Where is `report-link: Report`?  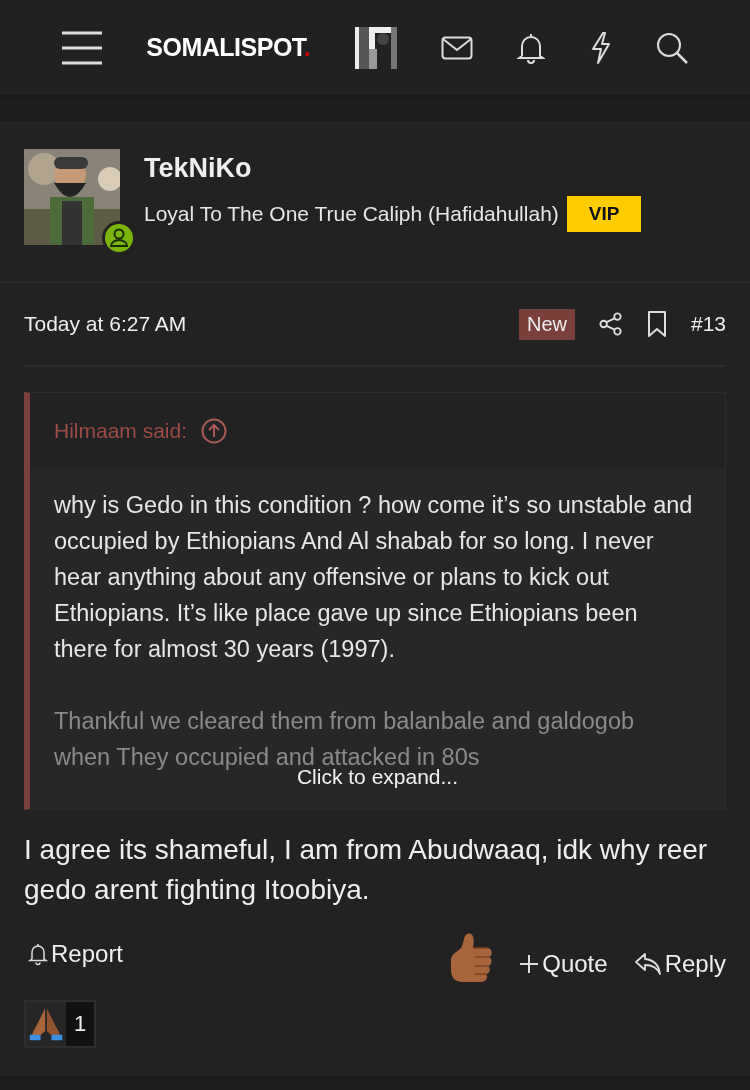
report-link: Report is located at coordinates (76, 954).